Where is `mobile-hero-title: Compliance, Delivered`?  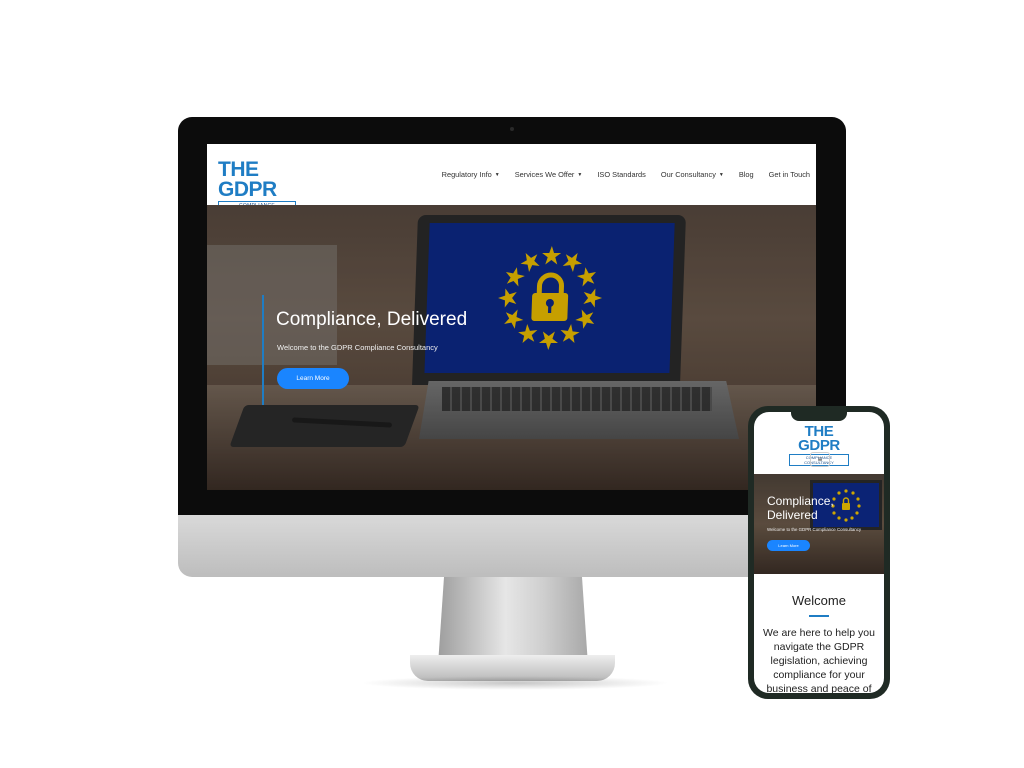 mobile-hero-title: Compliance, Delivered is located at coordinates (800, 508).